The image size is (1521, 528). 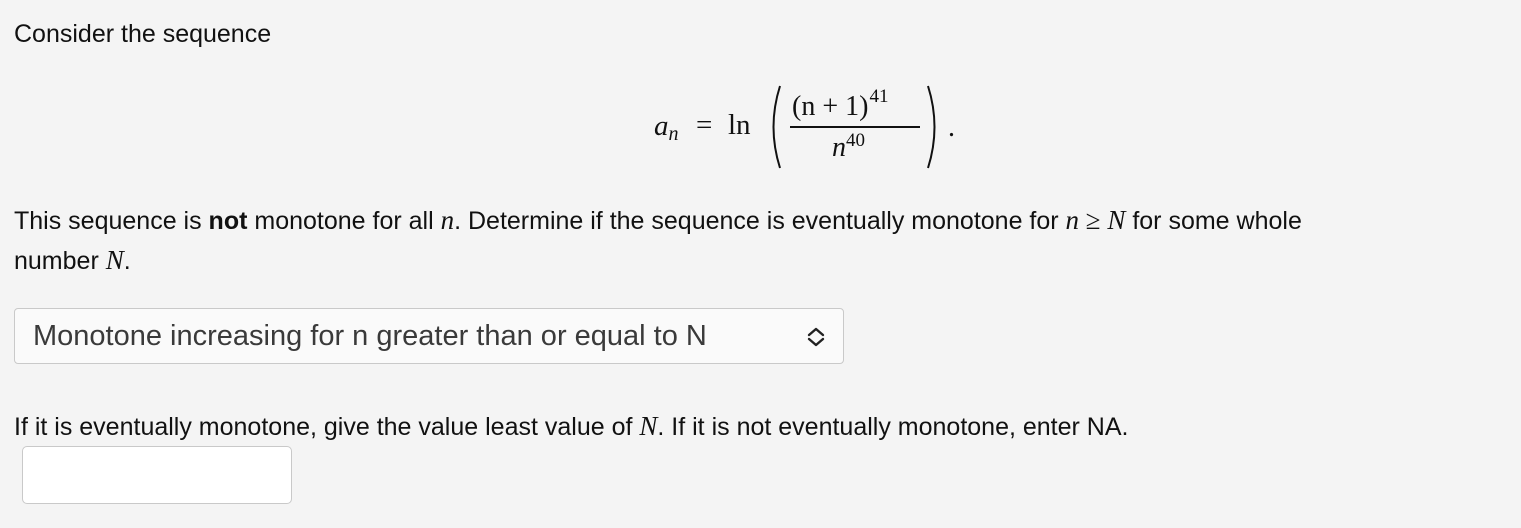 What do you see at coordinates (816, 337) in the screenshot?
I see `updown-chevron-icon` at bounding box center [816, 337].